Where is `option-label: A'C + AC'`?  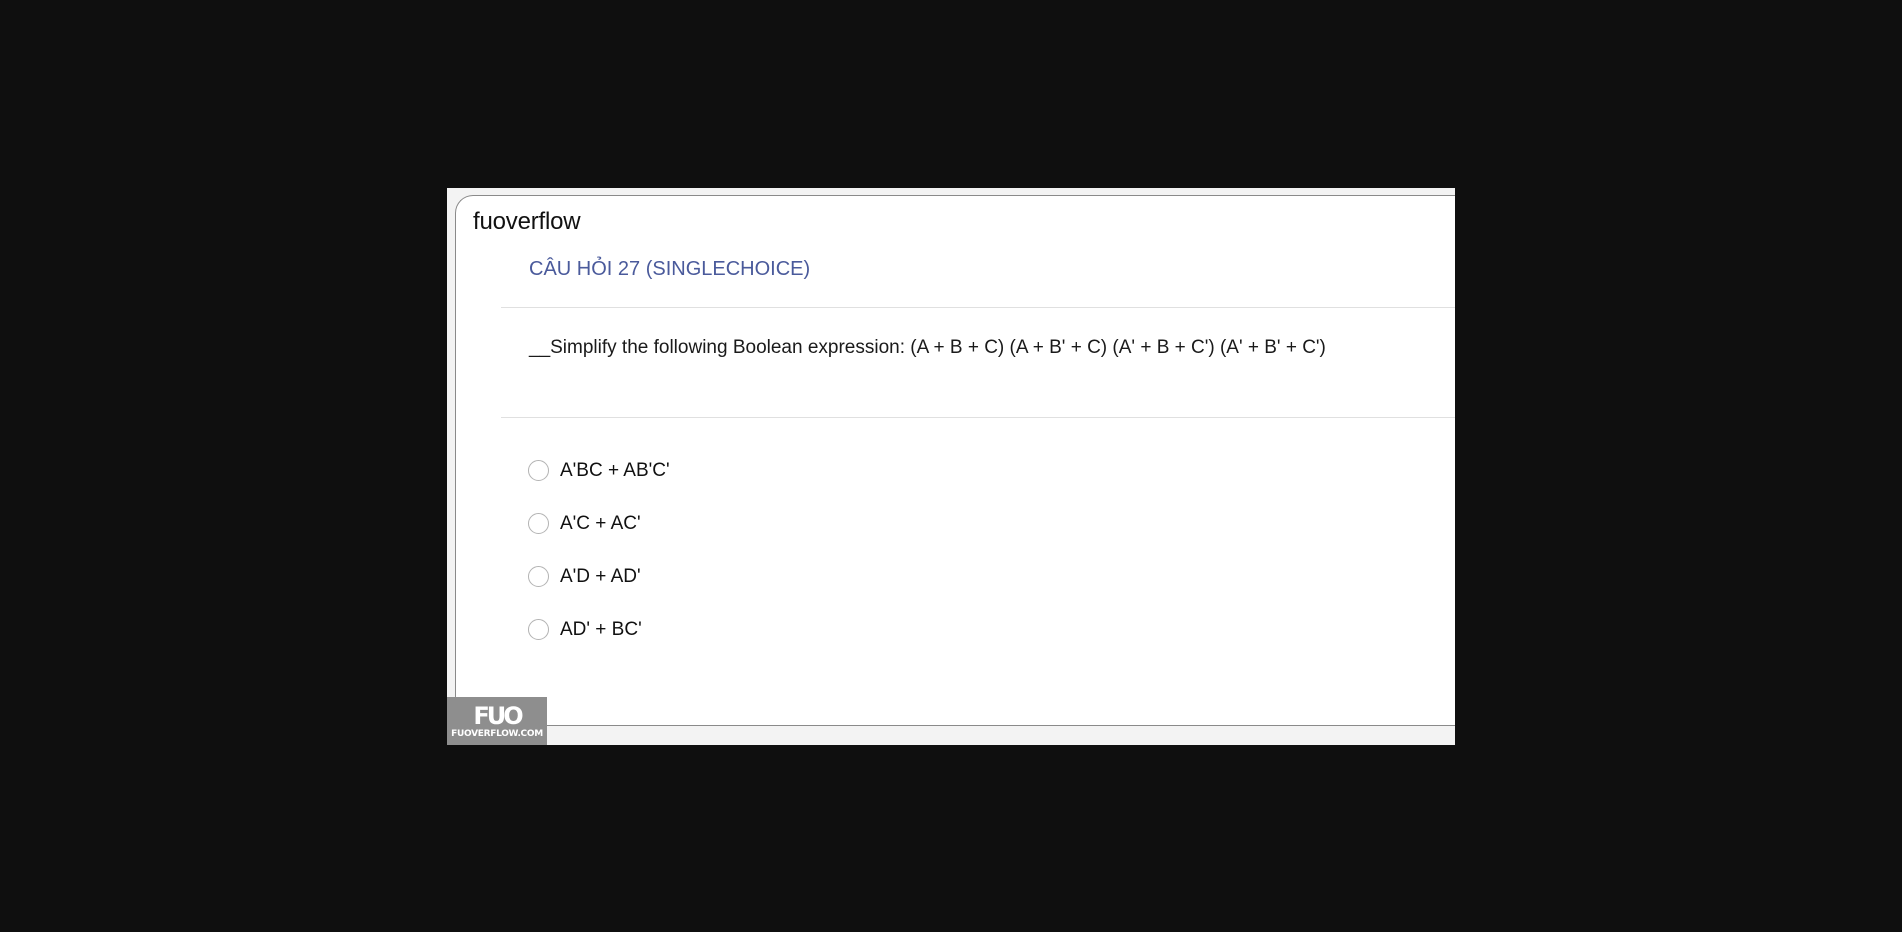 option-label: A'C + AC' is located at coordinates (600, 523).